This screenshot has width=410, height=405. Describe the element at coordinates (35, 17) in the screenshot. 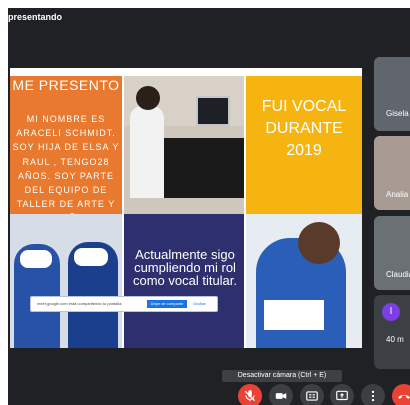

I see `presenting-label: presentando` at that location.